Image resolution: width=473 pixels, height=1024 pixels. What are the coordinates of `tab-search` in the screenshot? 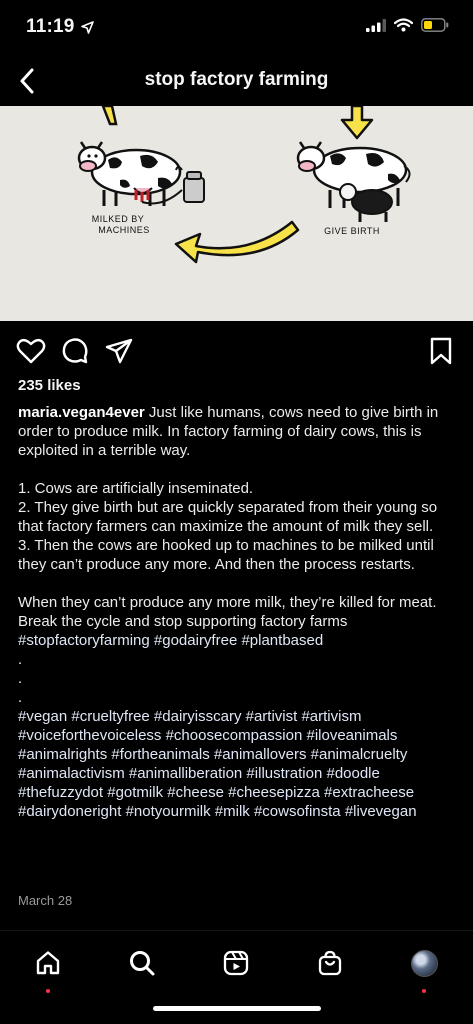 It's located at (142, 963).